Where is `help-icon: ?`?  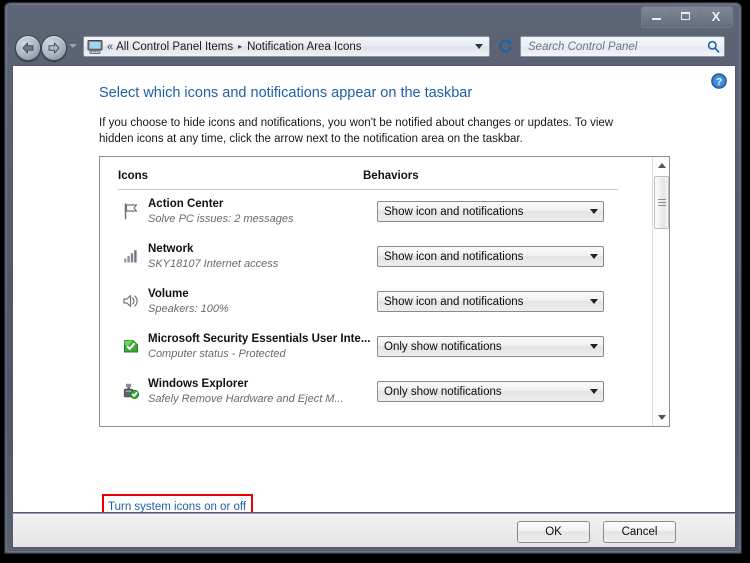 help-icon: ? is located at coordinates (719, 81).